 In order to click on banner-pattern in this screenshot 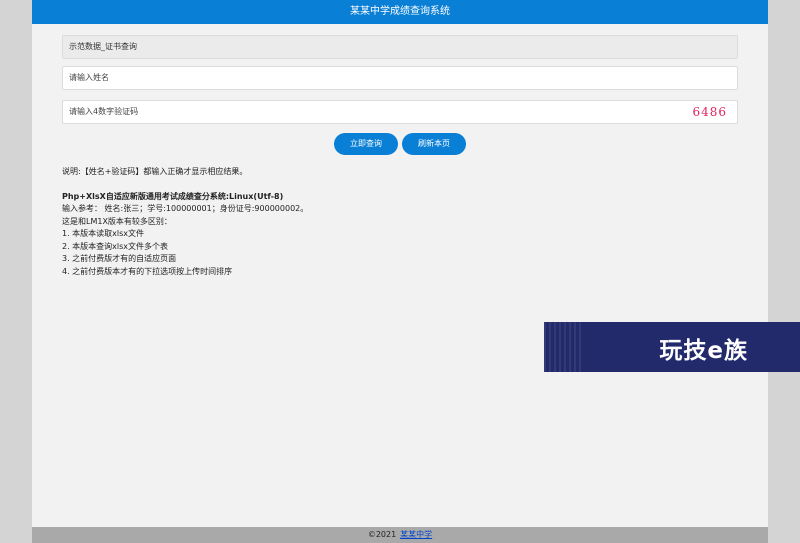, I will do `click(564, 347)`.